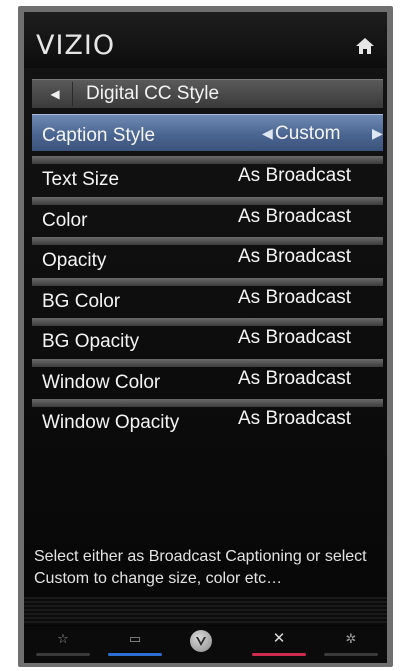 This screenshot has height=671, width=408. I want to click on favorites-button: ☆, so click(63, 643).